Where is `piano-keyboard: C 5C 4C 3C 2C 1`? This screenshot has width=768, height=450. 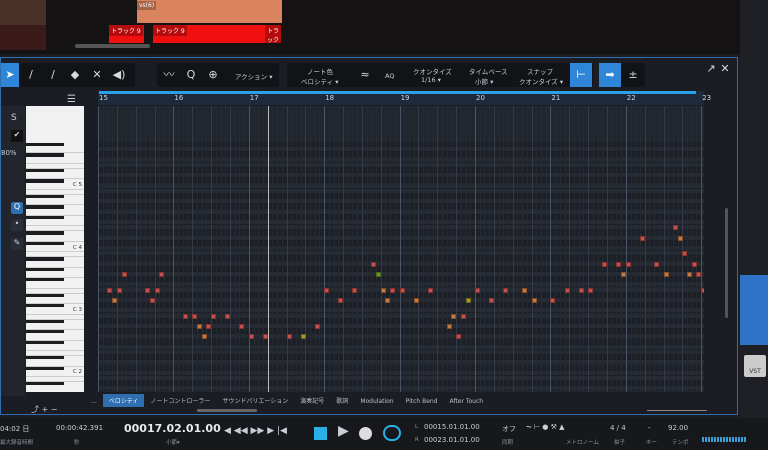 piano-keyboard: C 5C 4C 3C 2C 1 is located at coordinates (55, 249).